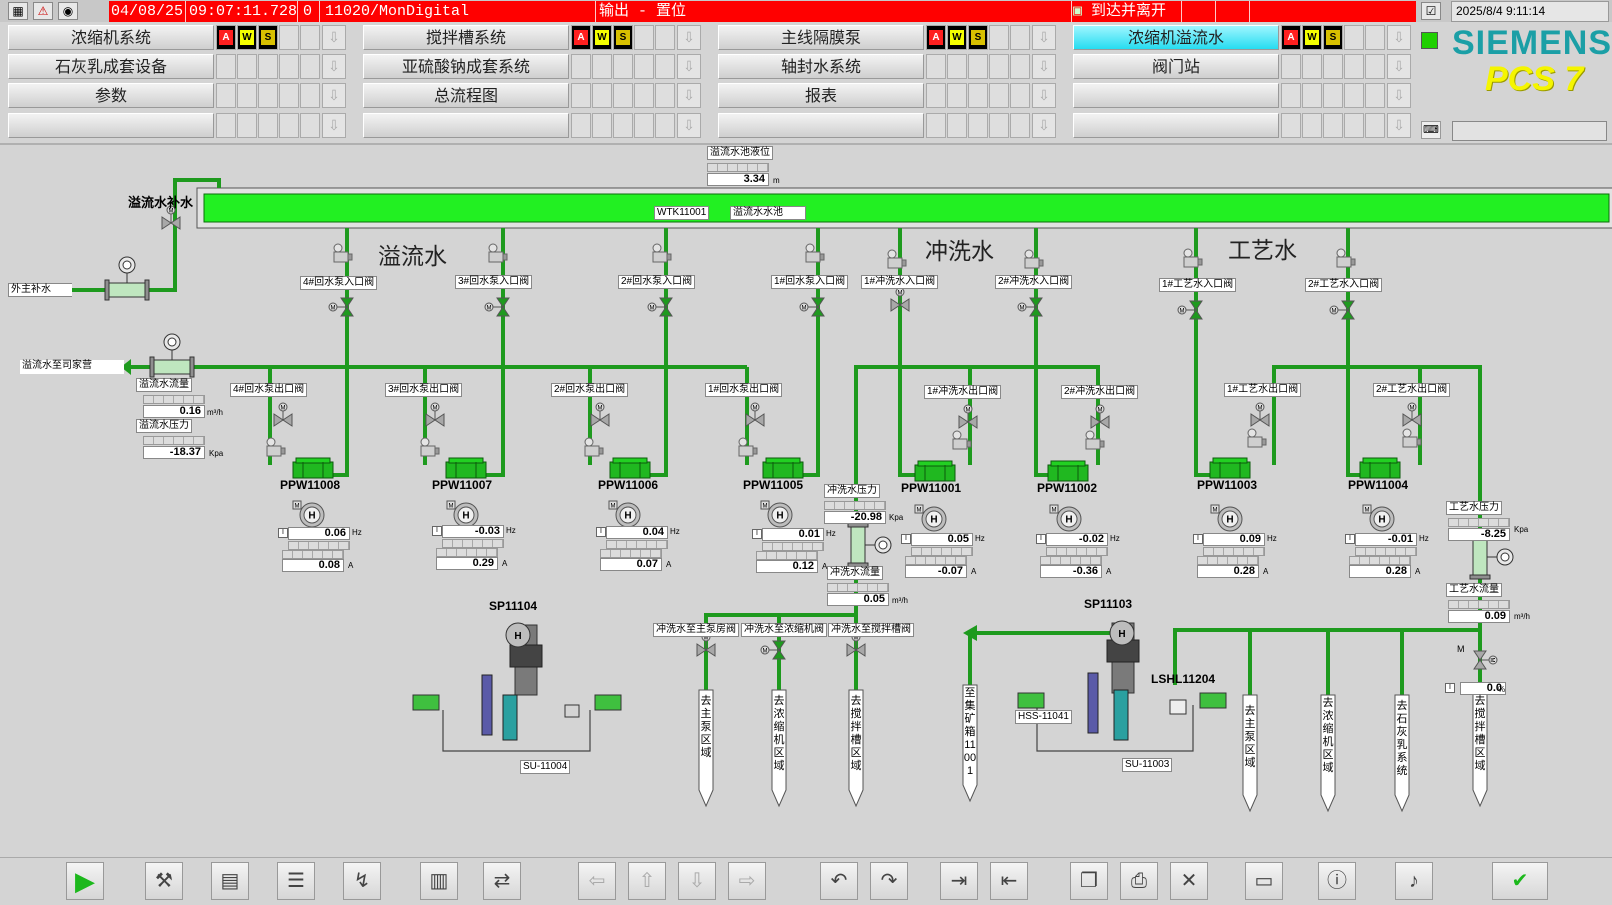 This screenshot has height=905, width=1612. What do you see at coordinates (513, 606) in the screenshot?
I see `sump-pump-1-tag: SP11104` at bounding box center [513, 606].